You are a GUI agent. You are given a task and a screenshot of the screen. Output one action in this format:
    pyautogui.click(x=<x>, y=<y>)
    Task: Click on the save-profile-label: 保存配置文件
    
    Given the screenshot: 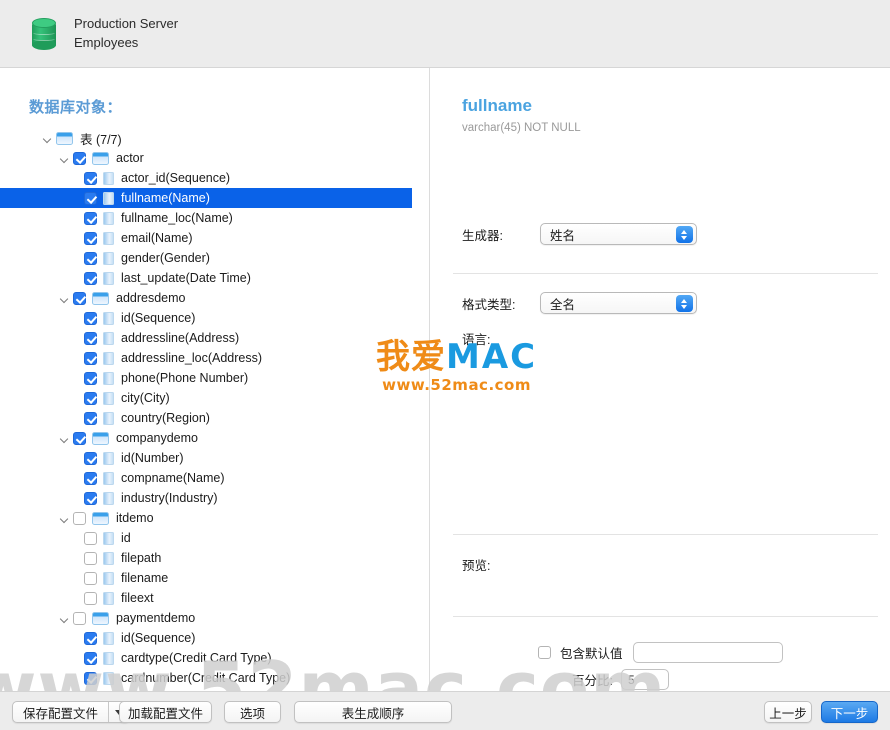 What is the action you would take?
    pyautogui.click(x=61, y=712)
    